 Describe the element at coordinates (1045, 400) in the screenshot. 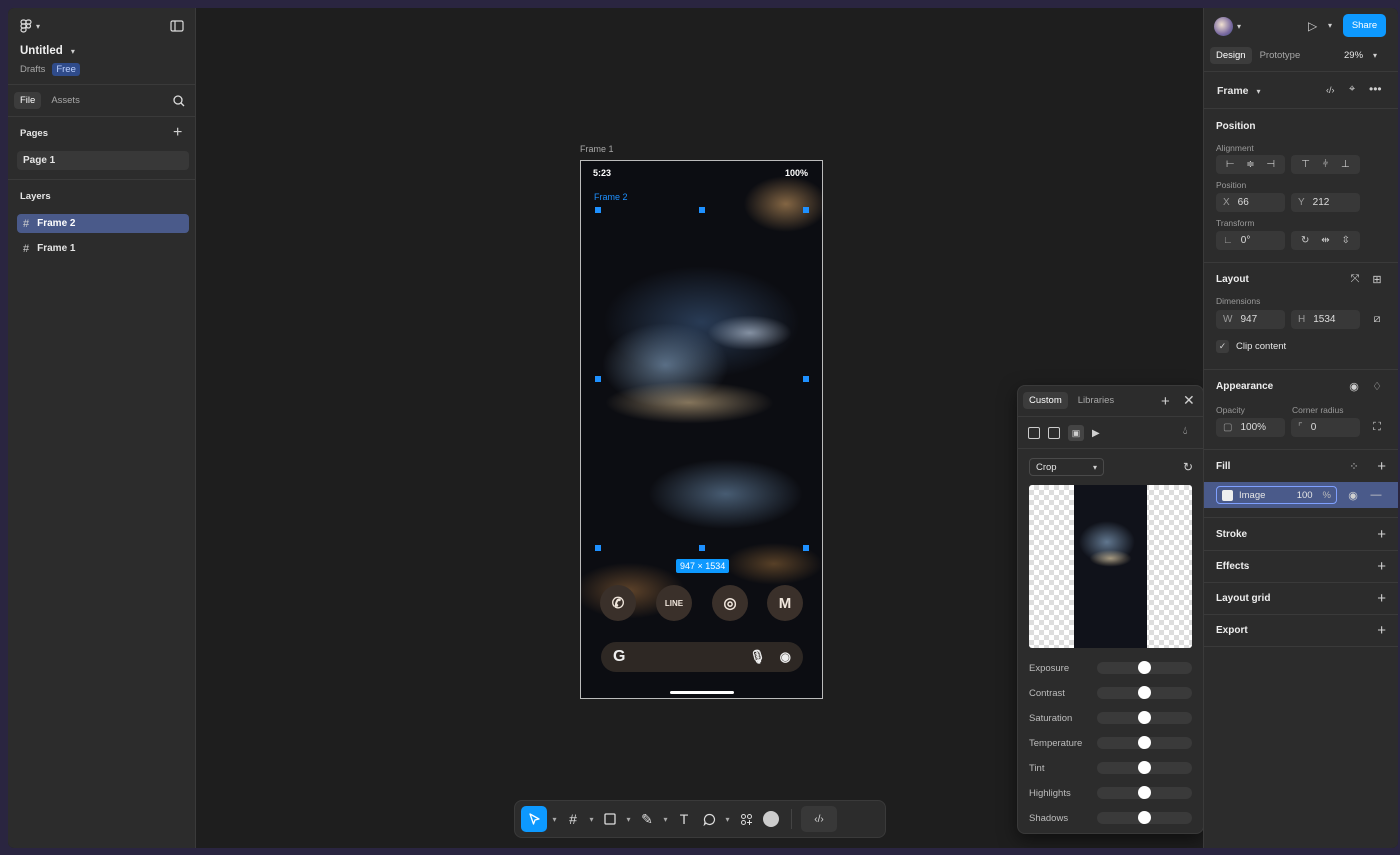

I see `tab-custom: Custom` at that location.